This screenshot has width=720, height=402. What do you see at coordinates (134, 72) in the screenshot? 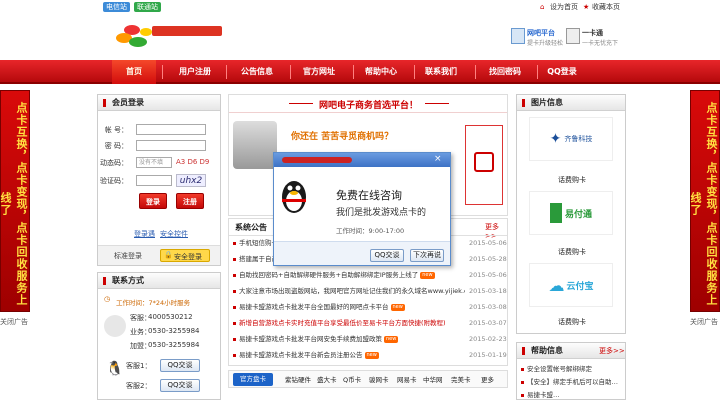
I see `nav-home: 首页` at bounding box center [134, 72].